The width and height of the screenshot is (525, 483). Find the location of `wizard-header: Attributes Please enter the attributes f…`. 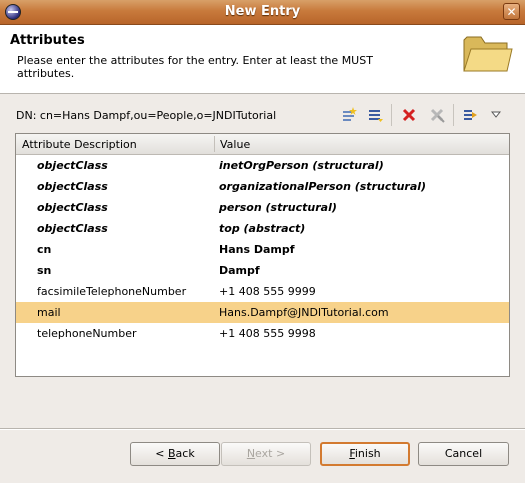

wizard-header: Attributes Please enter the attributes f… is located at coordinates (262, 59).